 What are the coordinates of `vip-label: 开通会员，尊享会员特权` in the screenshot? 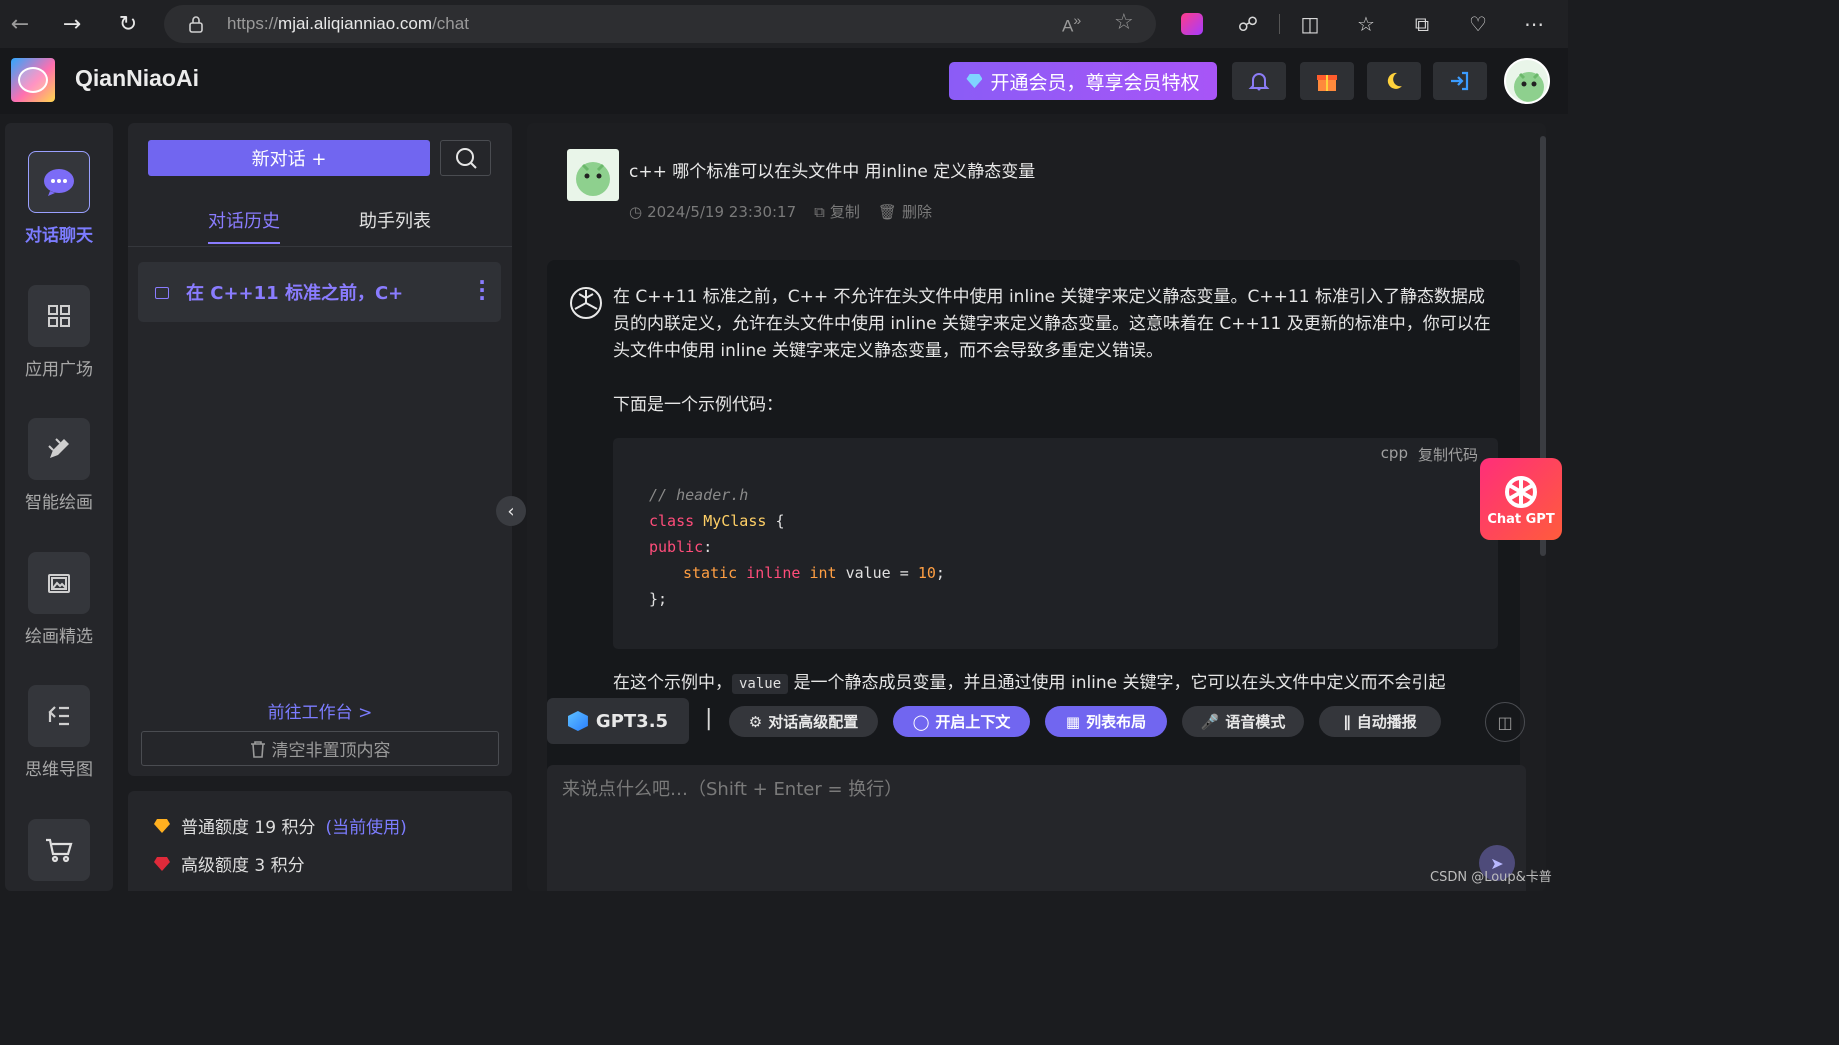 It's located at (1095, 82).